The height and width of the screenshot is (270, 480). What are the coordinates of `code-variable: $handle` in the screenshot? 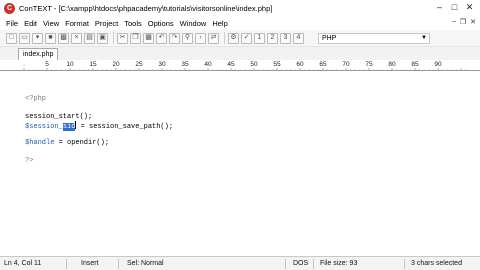 It's located at (40, 142).